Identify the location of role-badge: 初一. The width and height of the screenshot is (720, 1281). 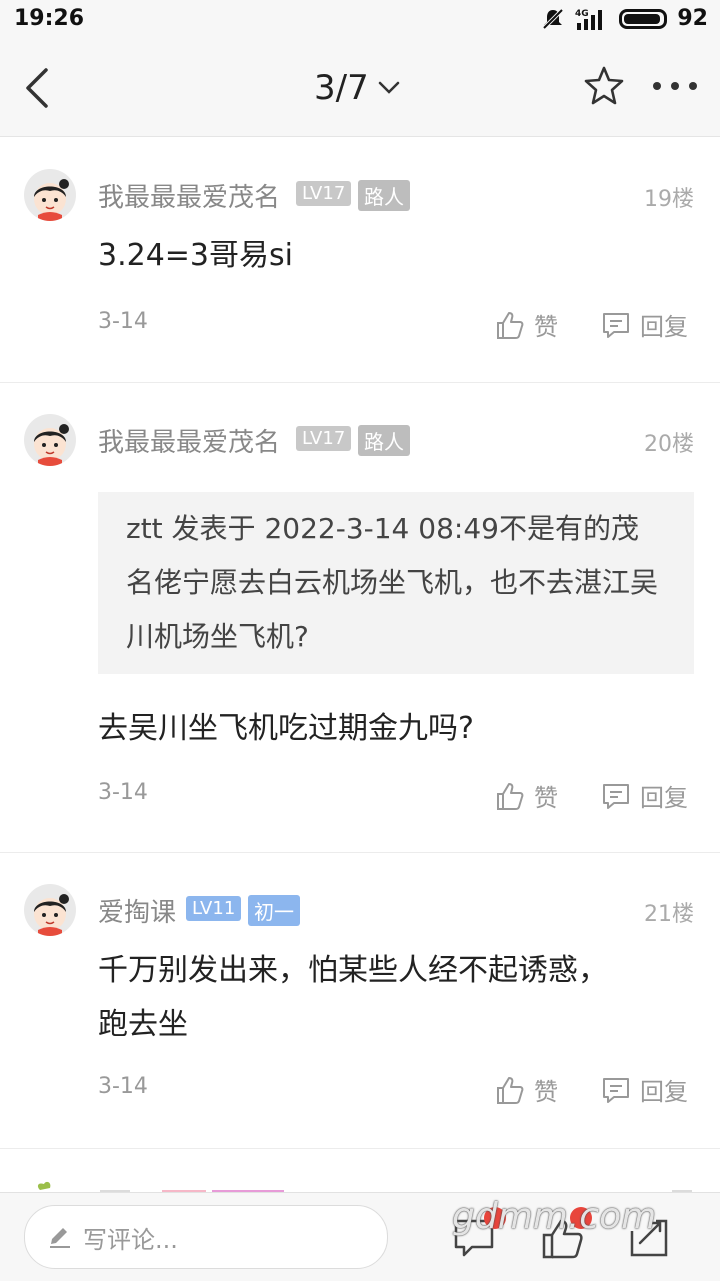
(274, 910).